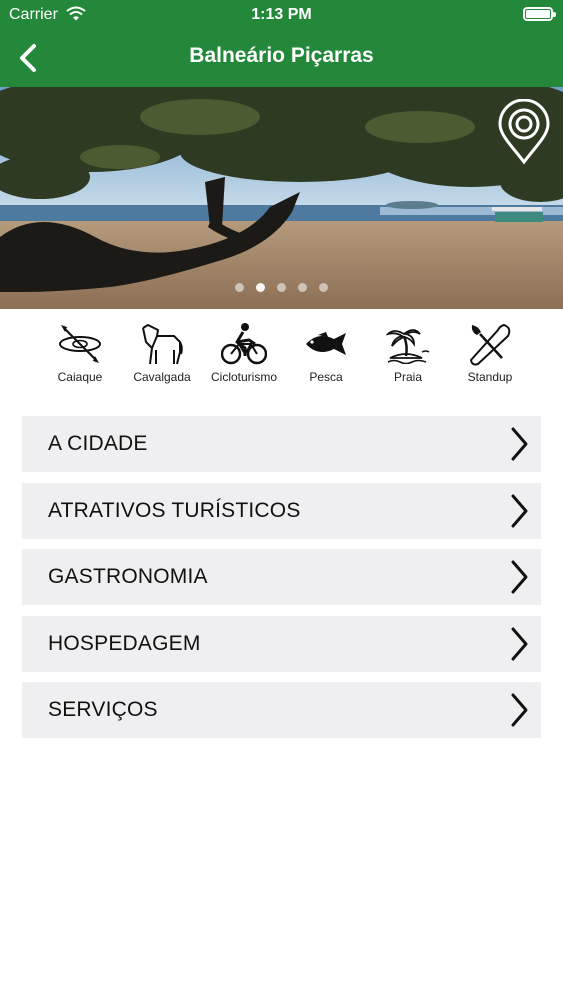  I want to click on category-cicloturismo: Cicloturismo, so click(244, 357).